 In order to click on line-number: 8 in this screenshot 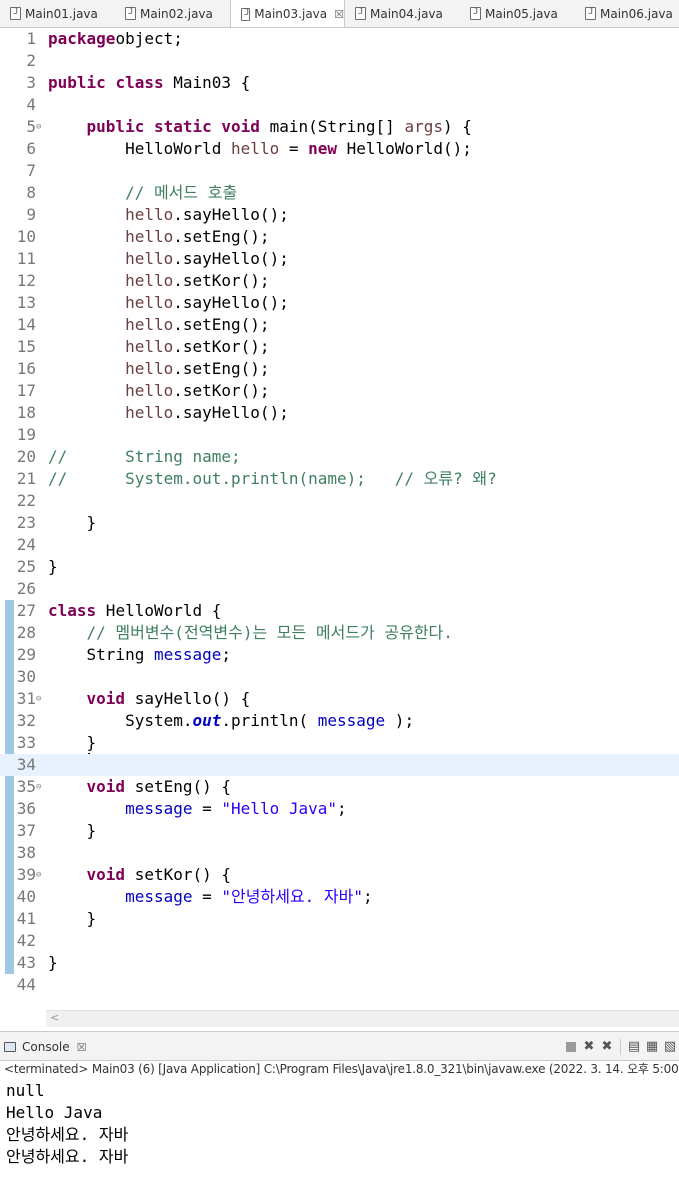, I will do `click(31, 192)`.